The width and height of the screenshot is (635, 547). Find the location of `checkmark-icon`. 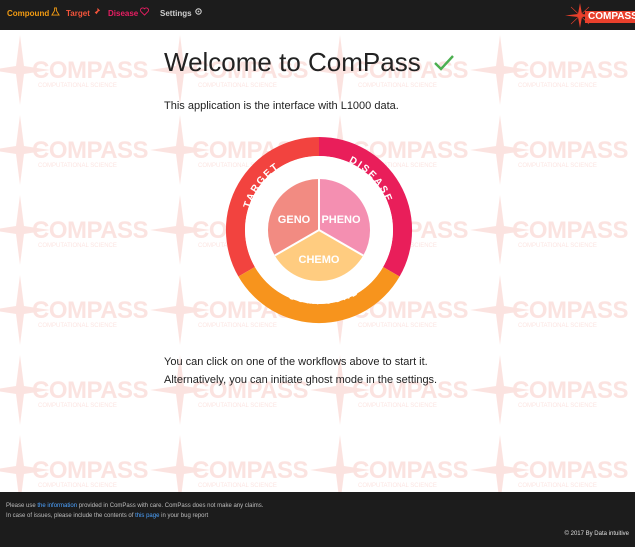

checkmark-icon is located at coordinates (443, 62).